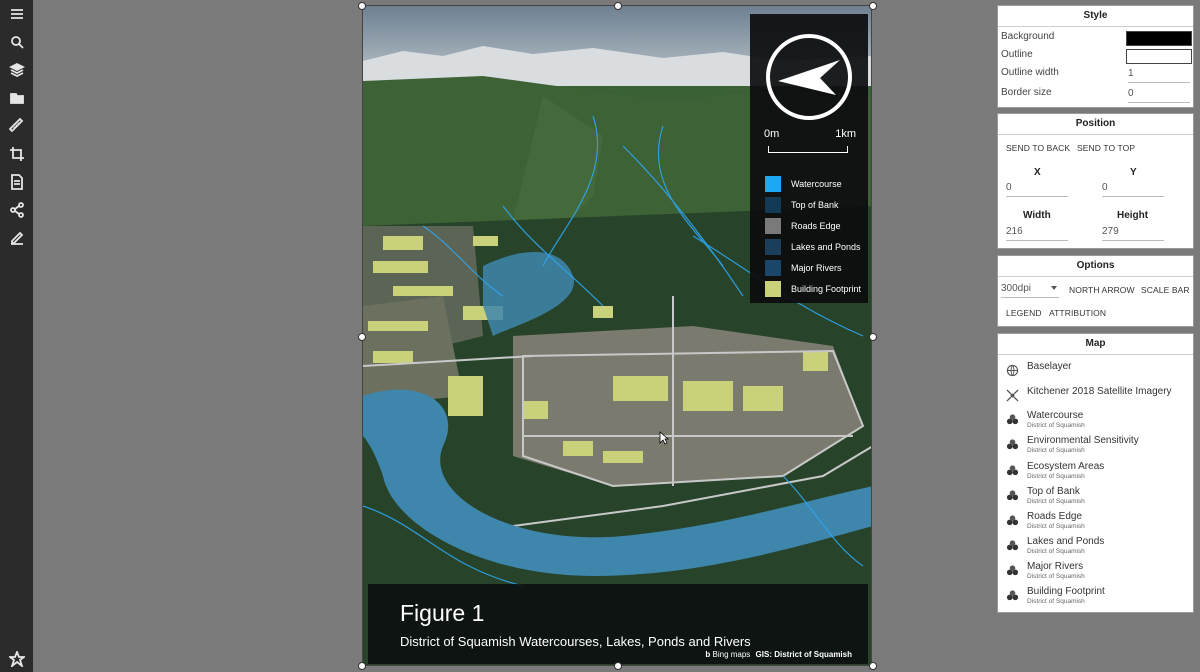 The height and width of the screenshot is (672, 1200). Describe the element at coordinates (1159, 56) in the screenshot. I see `outline-color-swatch` at that location.